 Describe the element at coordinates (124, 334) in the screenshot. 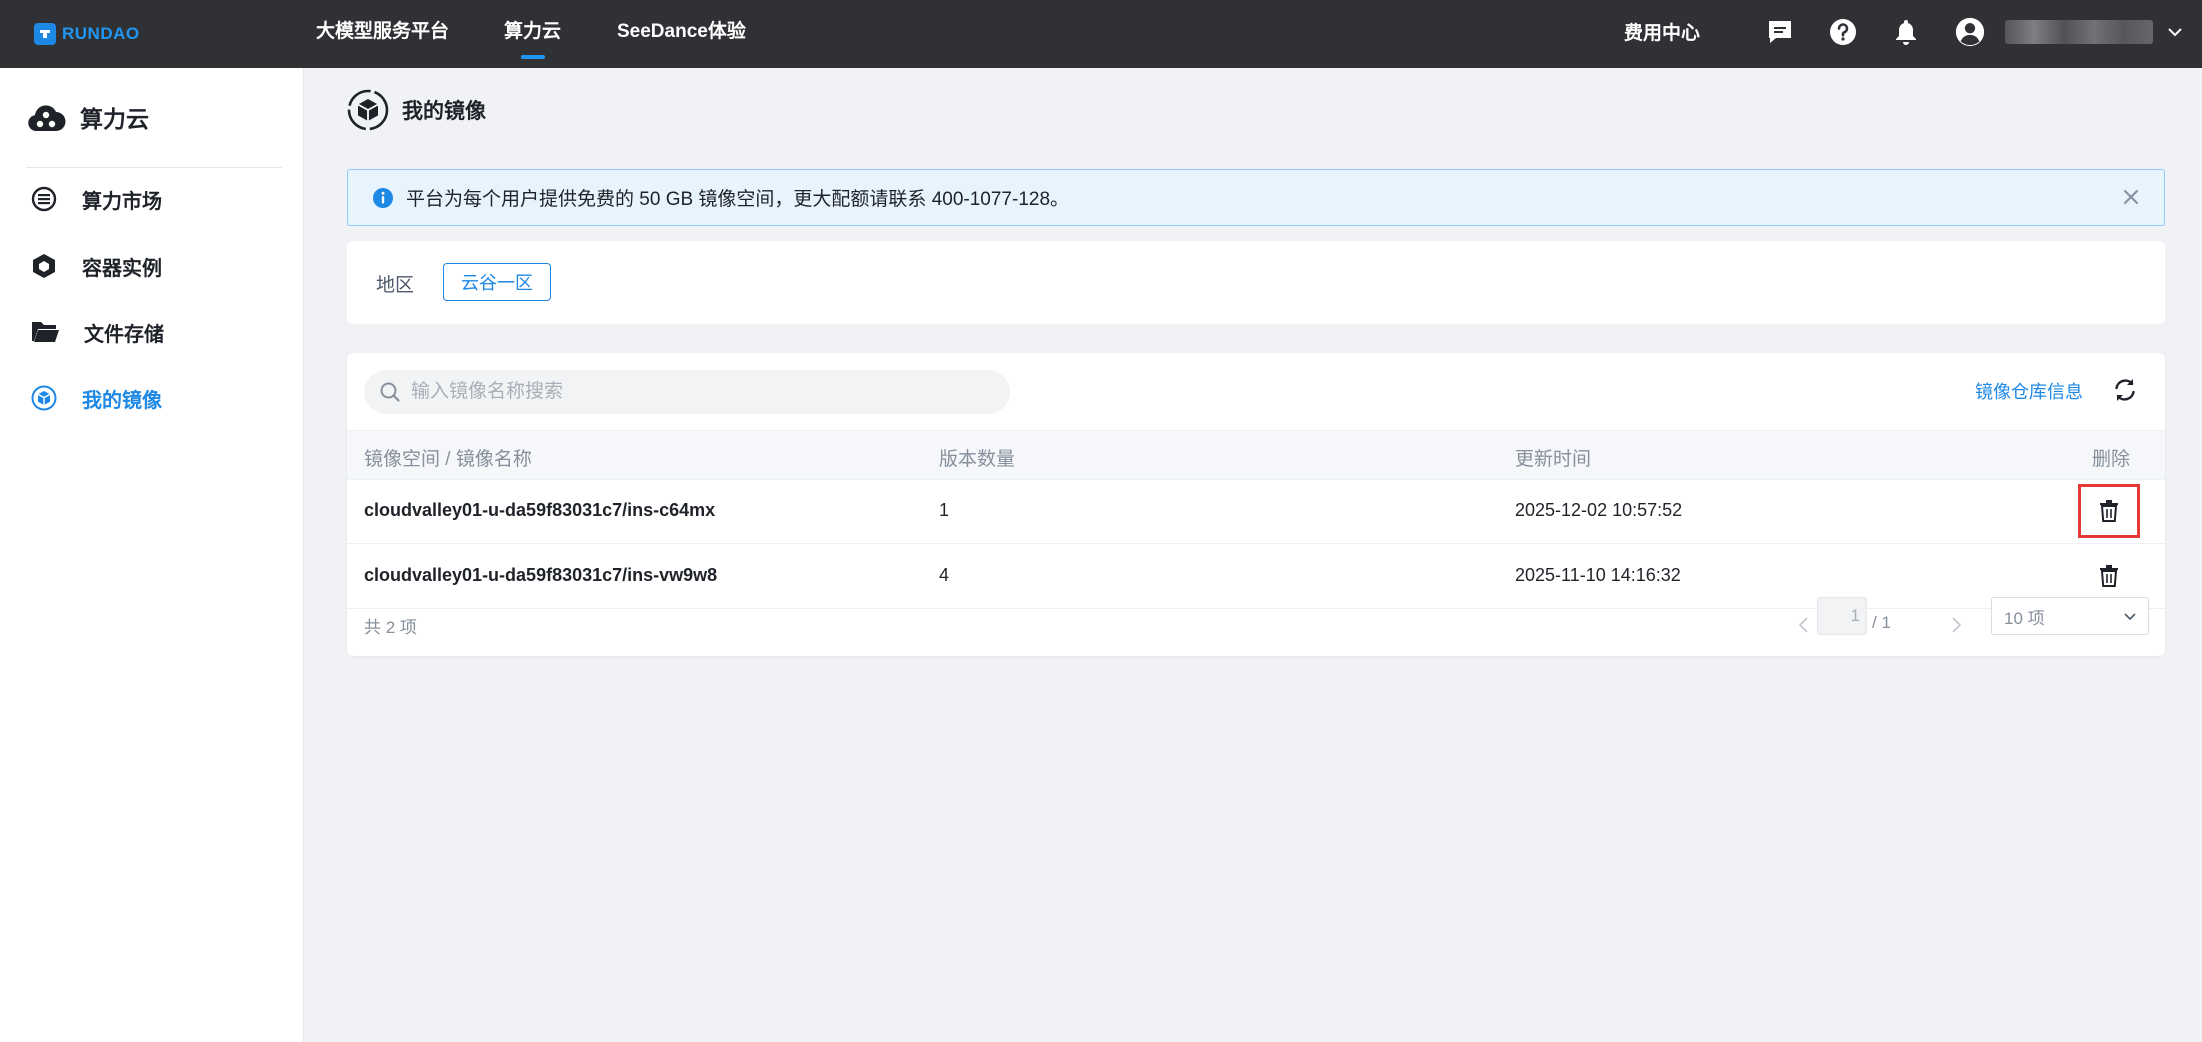

I see `sidebar-item-label: 文件存储` at that location.